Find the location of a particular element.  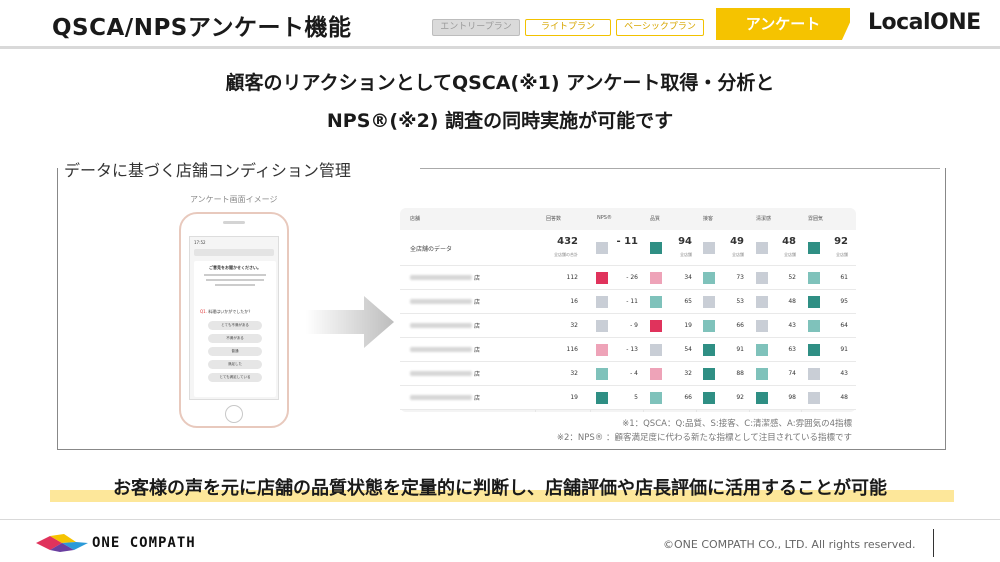

cell-s: 91 is located at coordinates (740, 349).